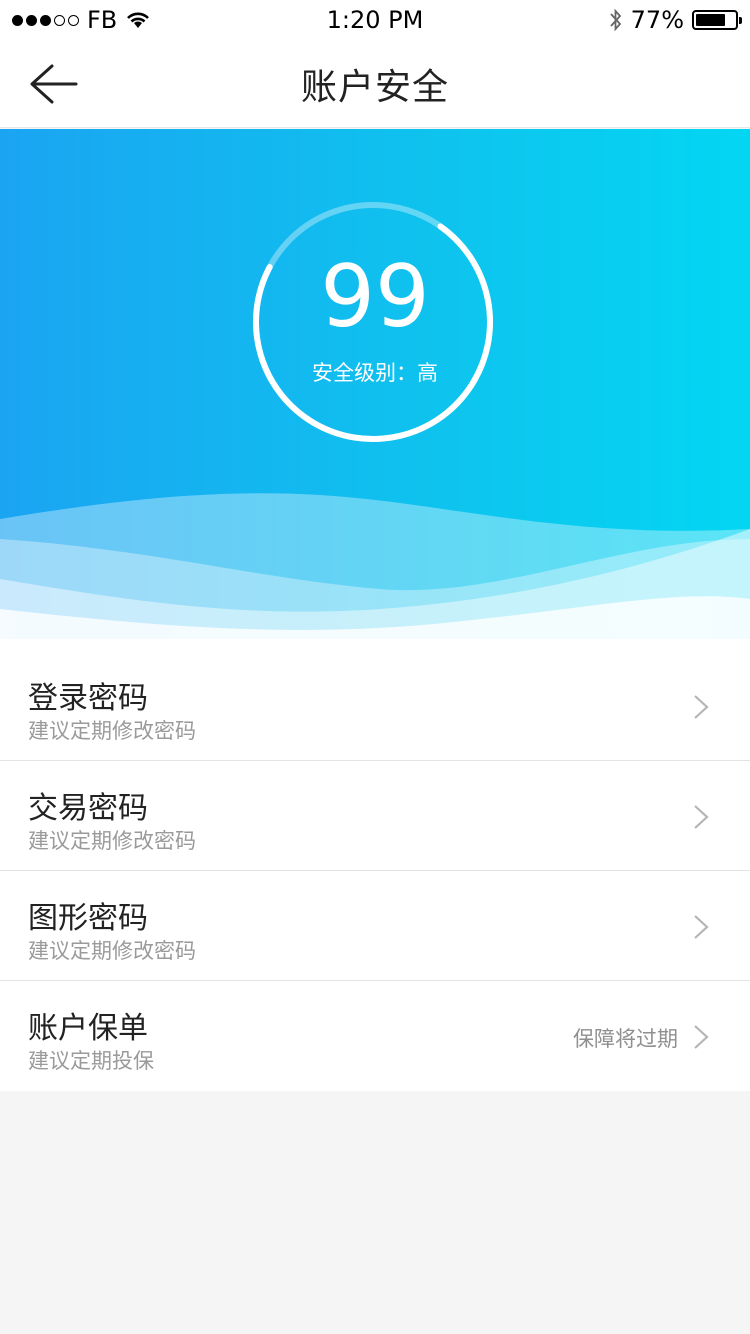 Image resolution: width=750 pixels, height=1334 pixels. I want to click on nav-bar: 账户安全, so click(375, 84).